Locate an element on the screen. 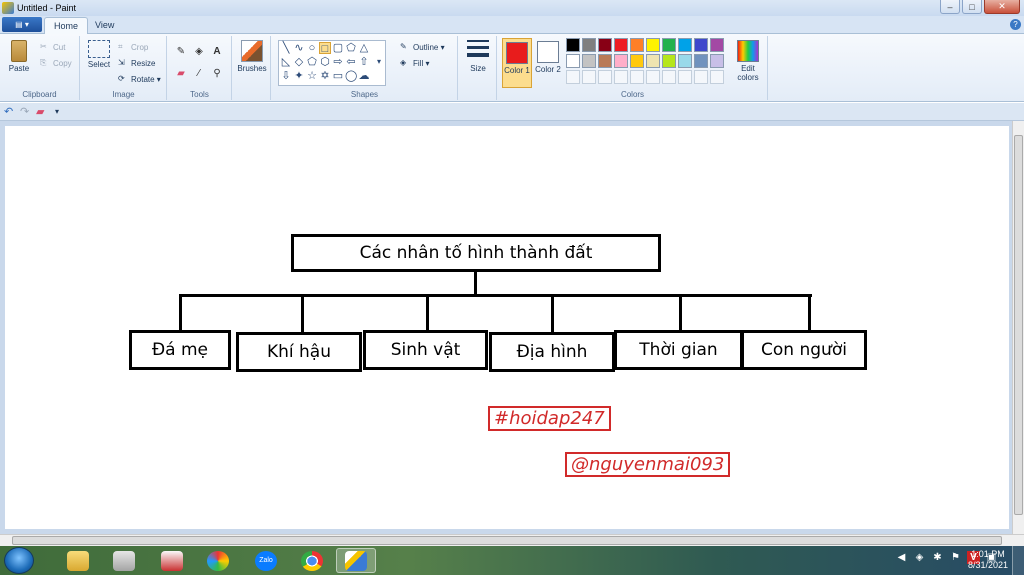 Image resolution: width=1024 pixels, height=575 pixels. taskbar-paint is located at coordinates (356, 560).